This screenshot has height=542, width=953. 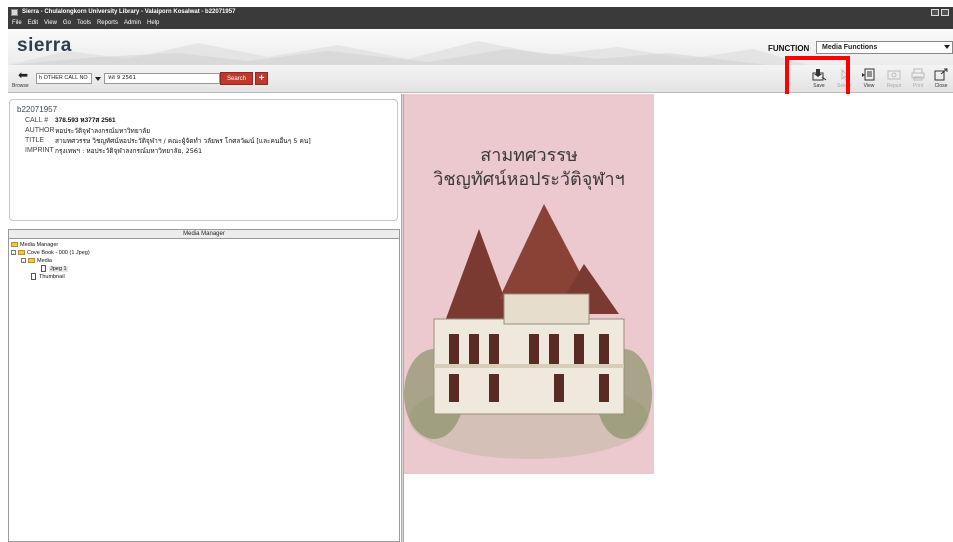 I want to click on search-type-select: h OTHER CALL NO, so click(x=64, y=78).